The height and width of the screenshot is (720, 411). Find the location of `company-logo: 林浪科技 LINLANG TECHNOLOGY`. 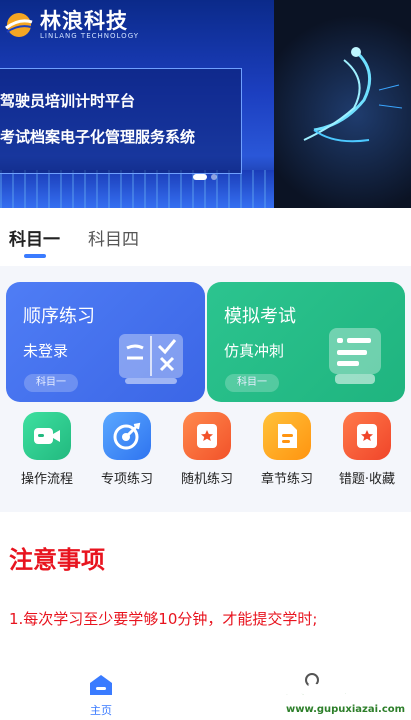

company-logo: 林浪科技 LINLANG TECHNOLOGY is located at coordinates (71, 25).